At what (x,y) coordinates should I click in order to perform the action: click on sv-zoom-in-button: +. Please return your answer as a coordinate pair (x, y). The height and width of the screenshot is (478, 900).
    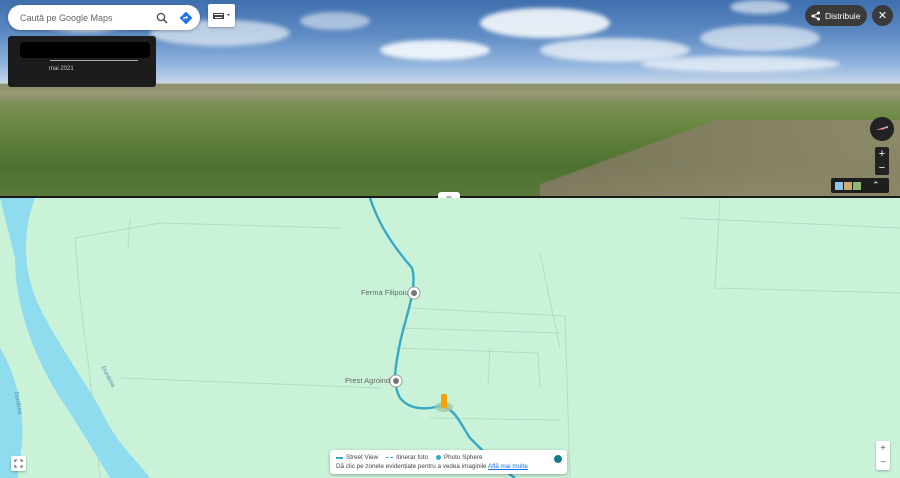
    Looking at the image, I should click on (882, 154).